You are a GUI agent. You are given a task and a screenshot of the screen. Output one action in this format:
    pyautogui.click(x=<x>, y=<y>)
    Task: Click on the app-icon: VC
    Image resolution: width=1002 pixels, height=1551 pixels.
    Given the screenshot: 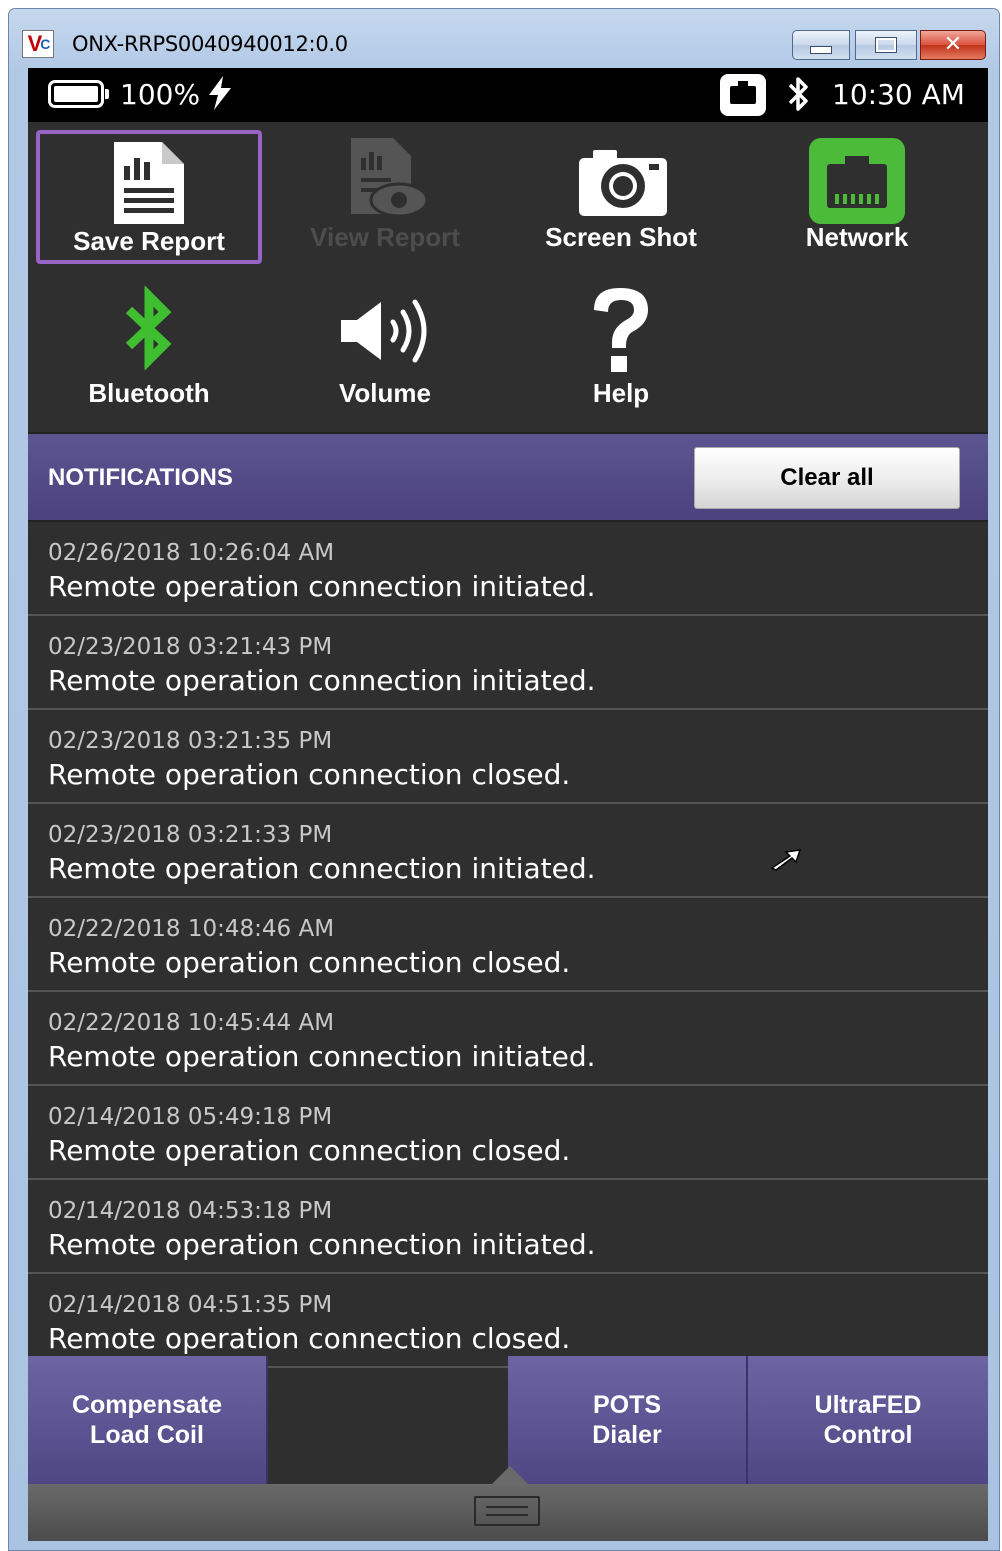 What is the action you would take?
    pyautogui.click(x=38, y=44)
    